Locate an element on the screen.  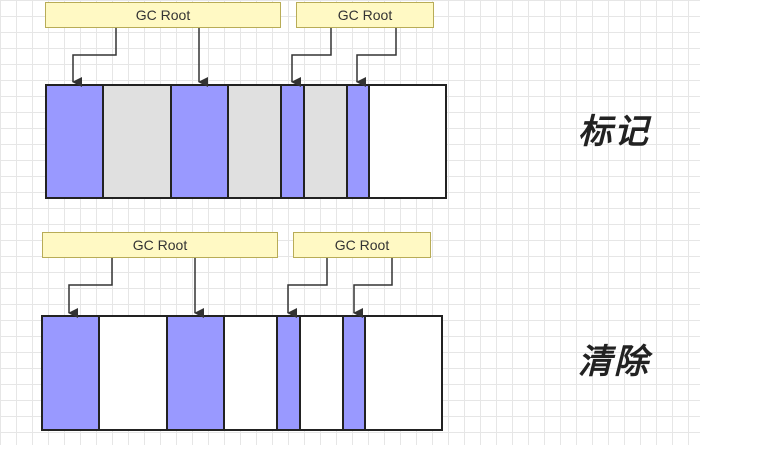
mark-memory-block-free is located at coordinates (407, 141).